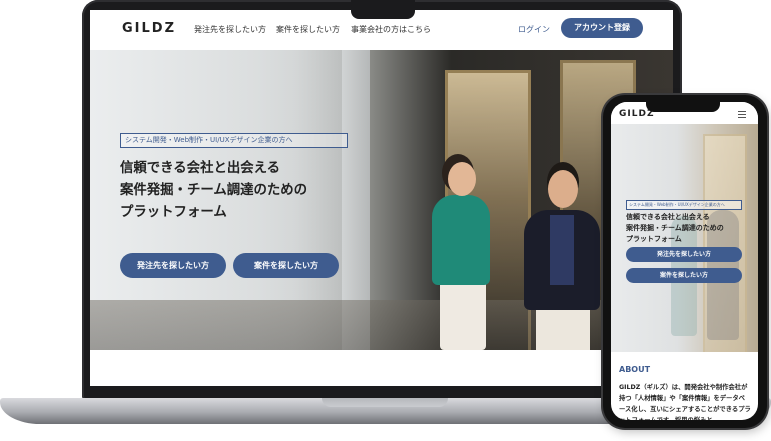 The image size is (771, 441). I want to click on hero-headline-line: 信頼できる会社と出会える, so click(200, 168).